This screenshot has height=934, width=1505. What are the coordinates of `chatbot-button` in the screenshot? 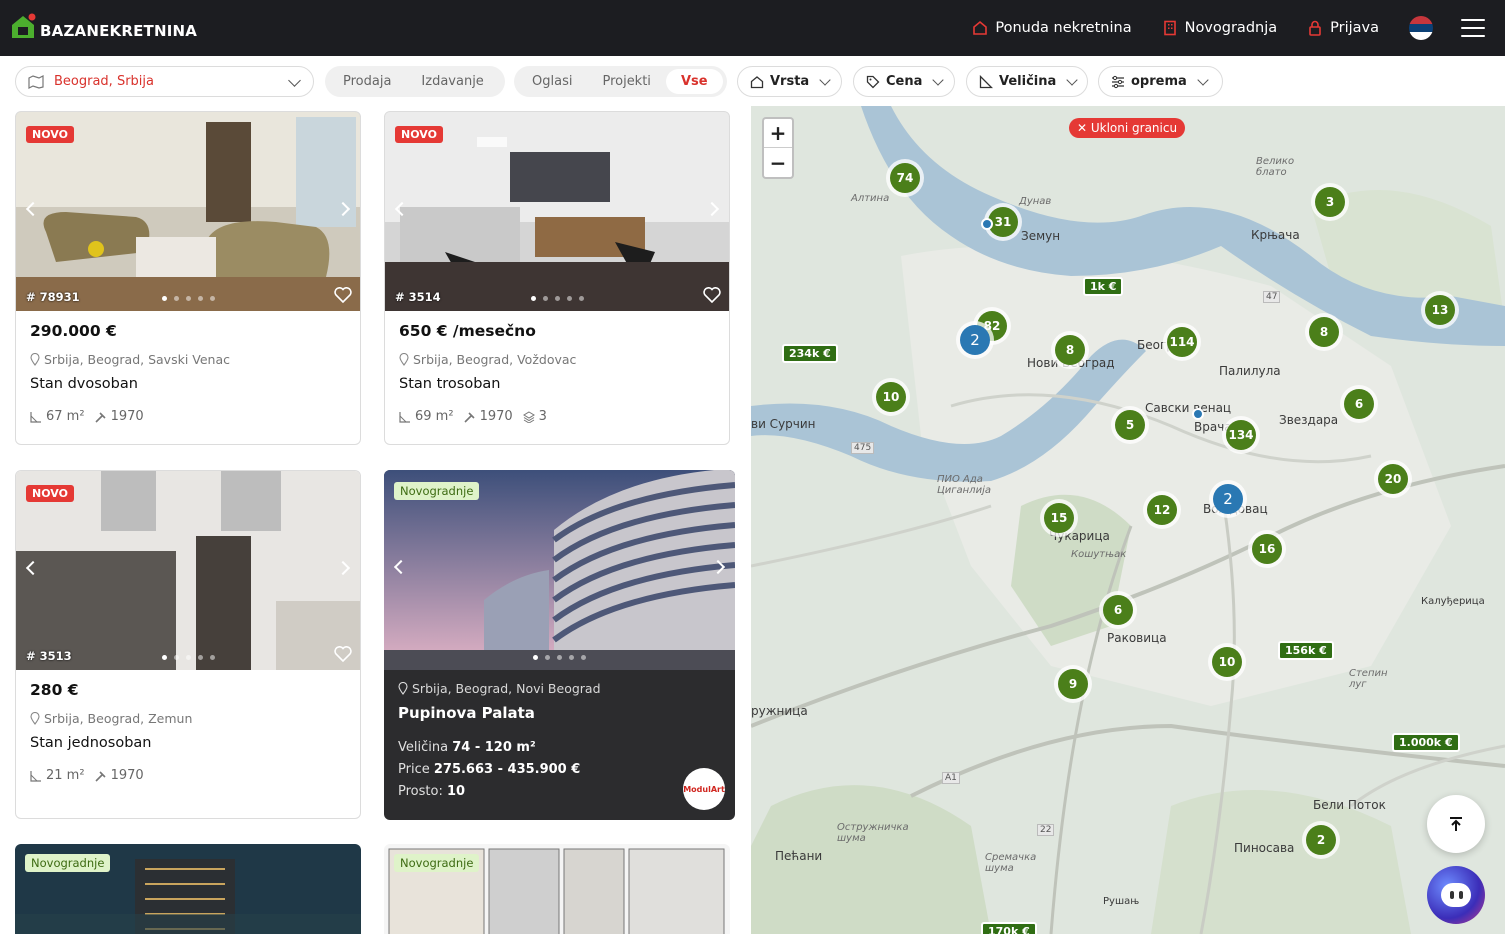 It's located at (1456, 895).